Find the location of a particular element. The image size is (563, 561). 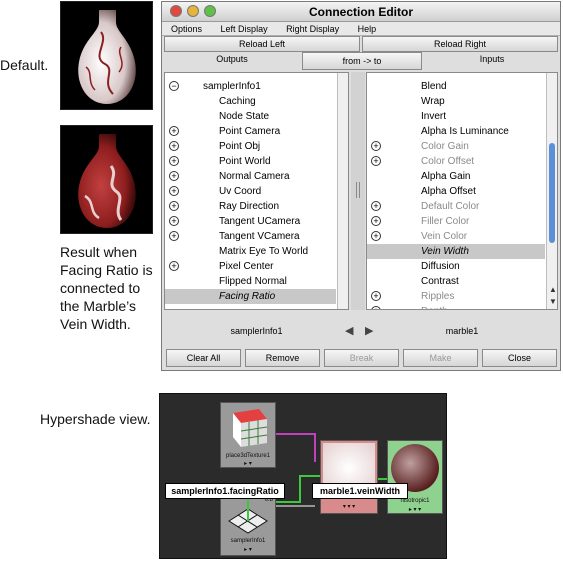

inputs-list-row: + Vein Color is located at coordinates (456, 236).